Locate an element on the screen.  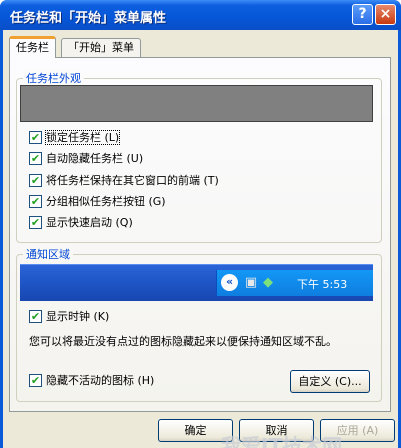
tab-taskbar: 任务栏 is located at coordinates (32, 47).